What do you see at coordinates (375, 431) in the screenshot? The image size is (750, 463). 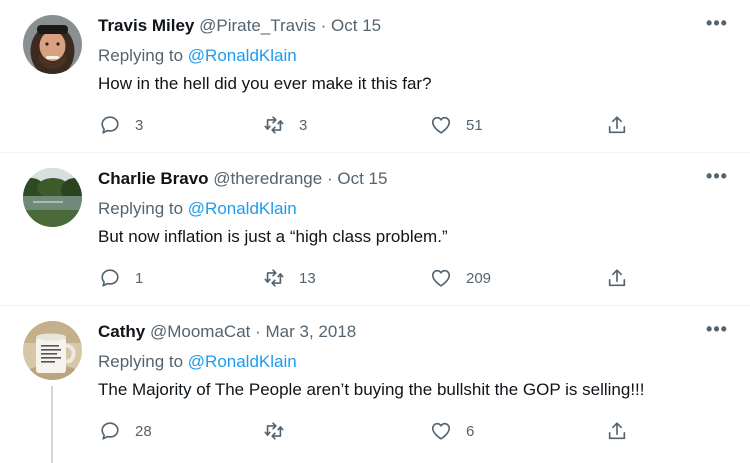 I see `tweet-actions: 28 6` at bounding box center [375, 431].